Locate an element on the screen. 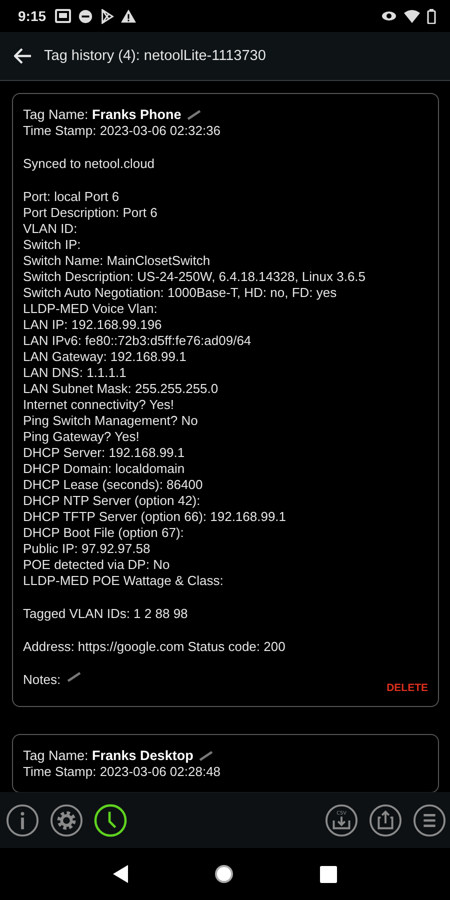 This screenshot has width=450, height=900. info-line: Address: https://google.com Status code: 200 is located at coordinates (154, 647).